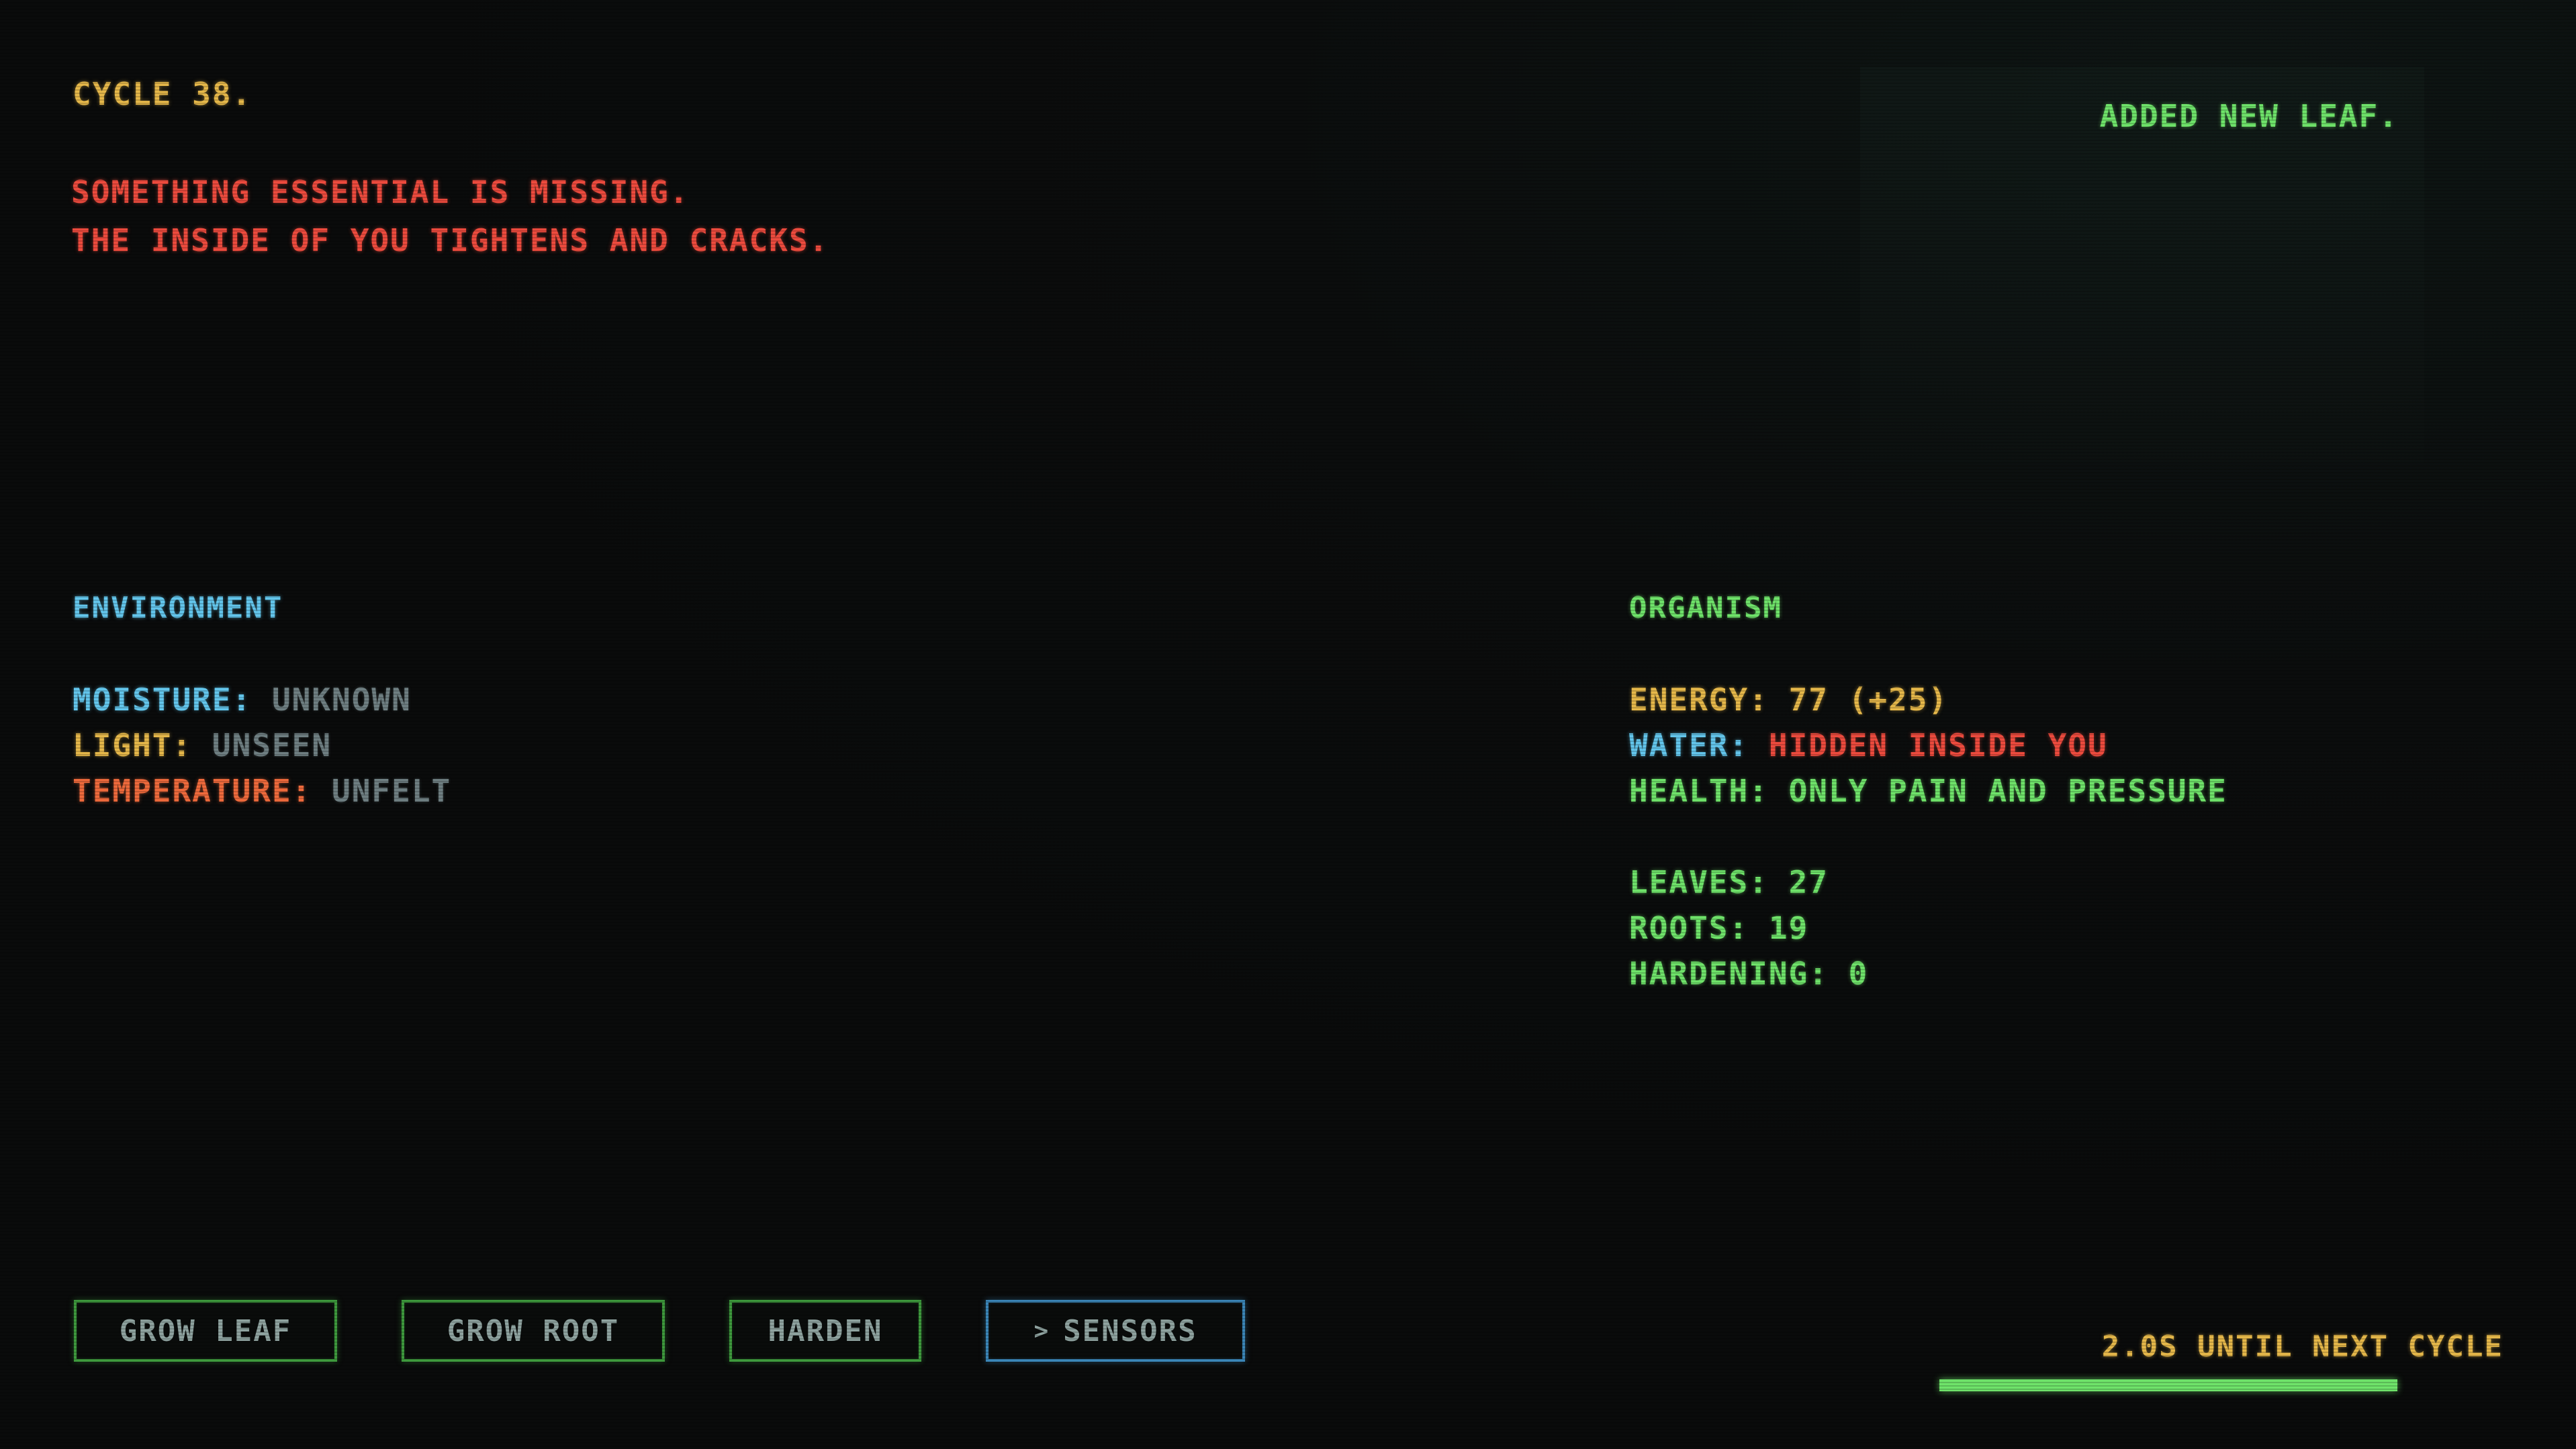  What do you see at coordinates (2302, 1346) in the screenshot?
I see `cycle-timer-text: 2.0S UNTIL NEXT CYCLE` at bounding box center [2302, 1346].